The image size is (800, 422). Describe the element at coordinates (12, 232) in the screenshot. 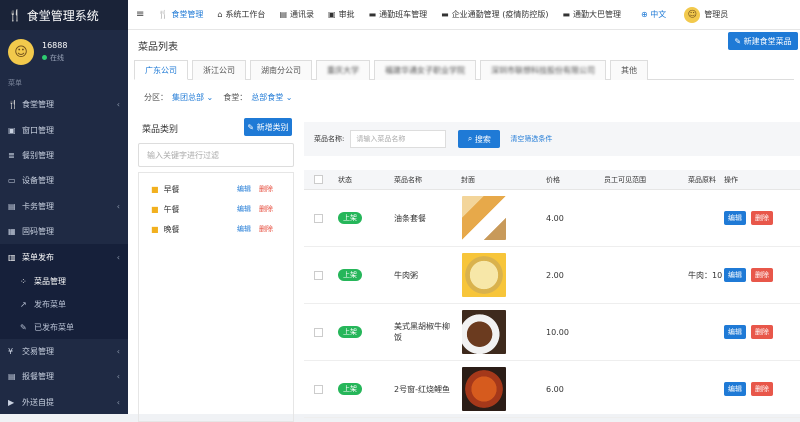

I see `qr-icon: ▦` at that location.